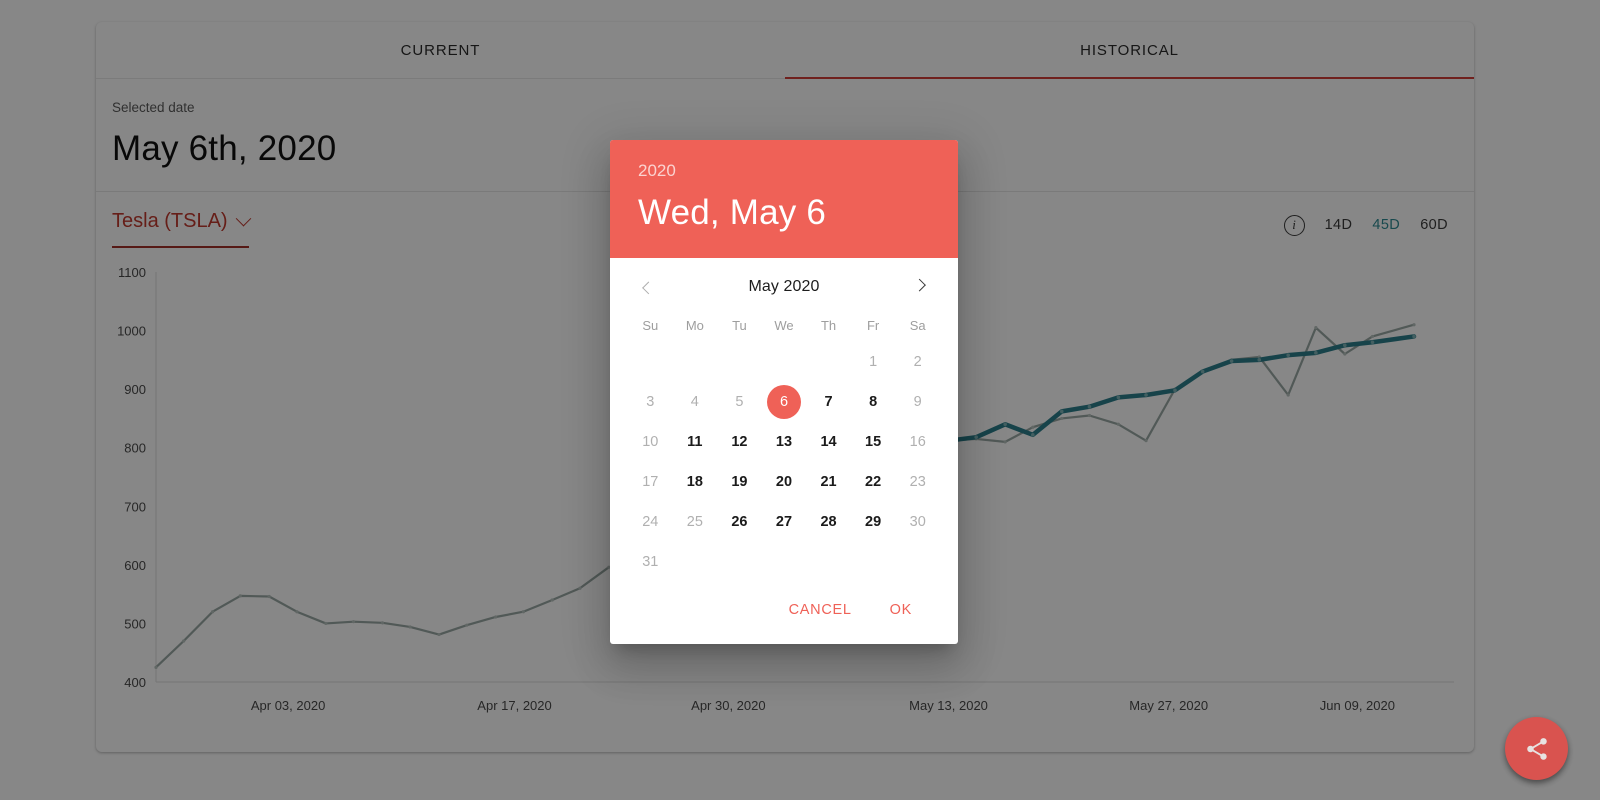 The image size is (1600, 800). I want to click on ok-button: OK, so click(901, 610).